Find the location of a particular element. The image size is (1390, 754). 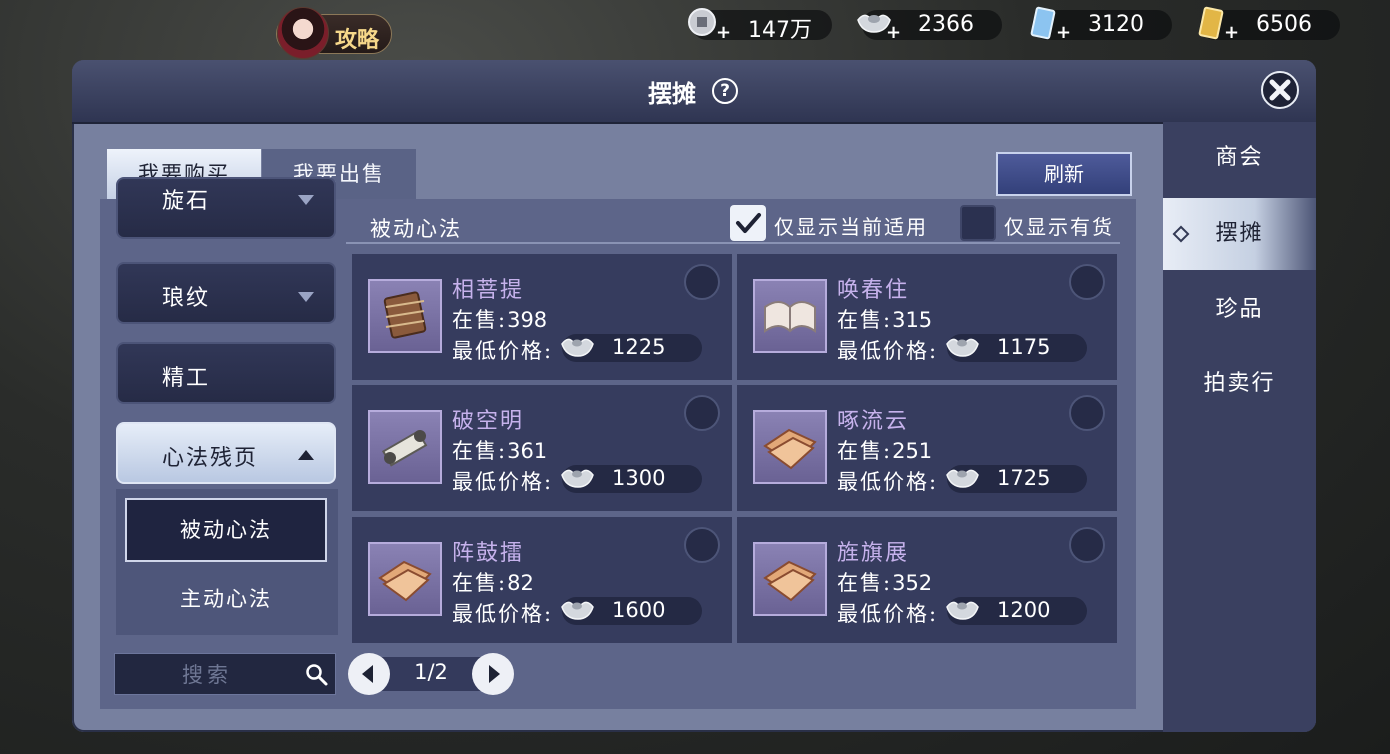

section-title: 被动心法 is located at coordinates (416, 229).